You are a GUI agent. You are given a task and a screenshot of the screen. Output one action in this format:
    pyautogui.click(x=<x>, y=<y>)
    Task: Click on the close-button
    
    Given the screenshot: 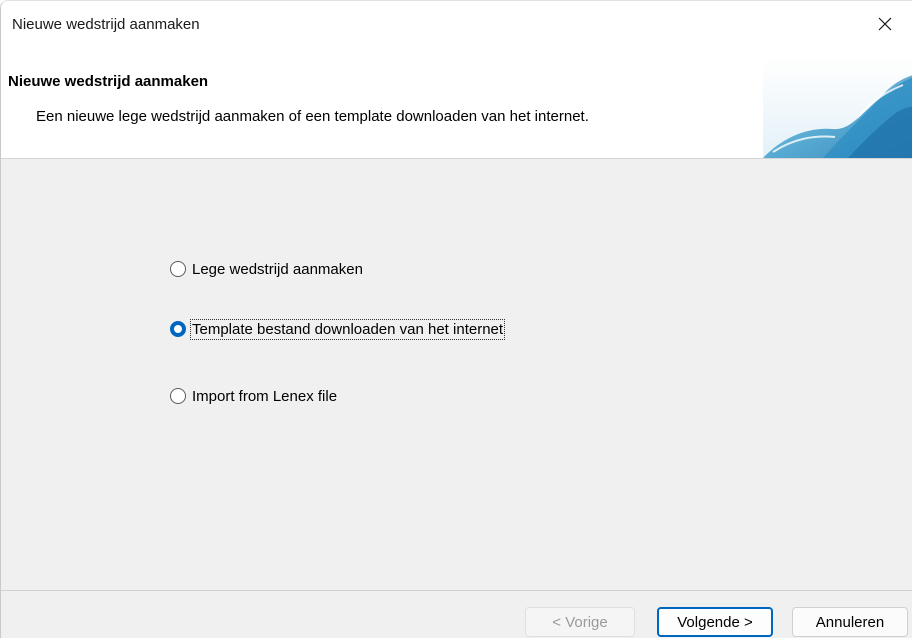 What is the action you would take?
    pyautogui.click(x=884, y=24)
    